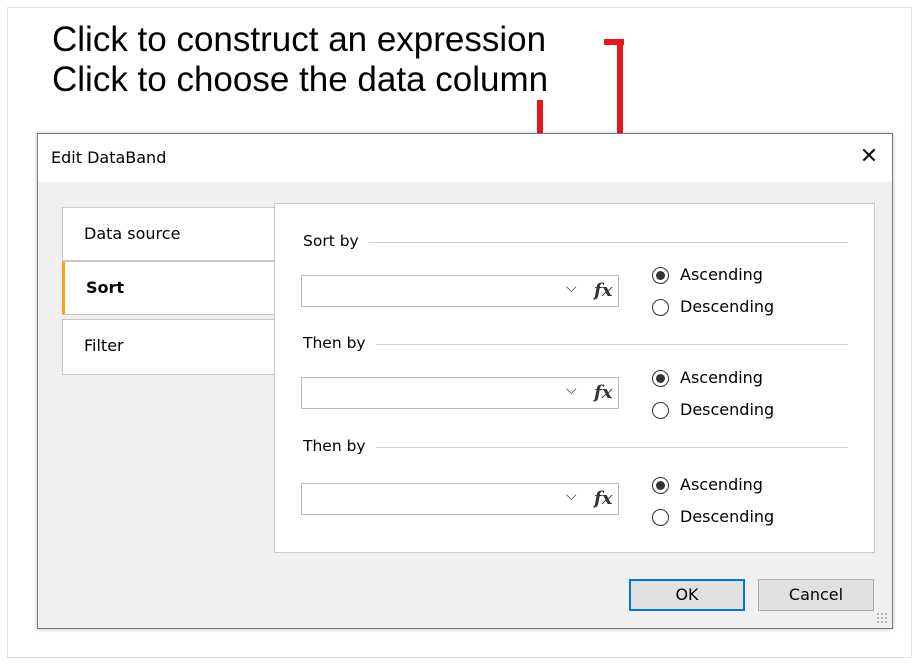 The height and width of the screenshot is (665, 919). What do you see at coordinates (882, 618) in the screenshot?
I see `resize-grip-icon` at bounding box center [882, 618].